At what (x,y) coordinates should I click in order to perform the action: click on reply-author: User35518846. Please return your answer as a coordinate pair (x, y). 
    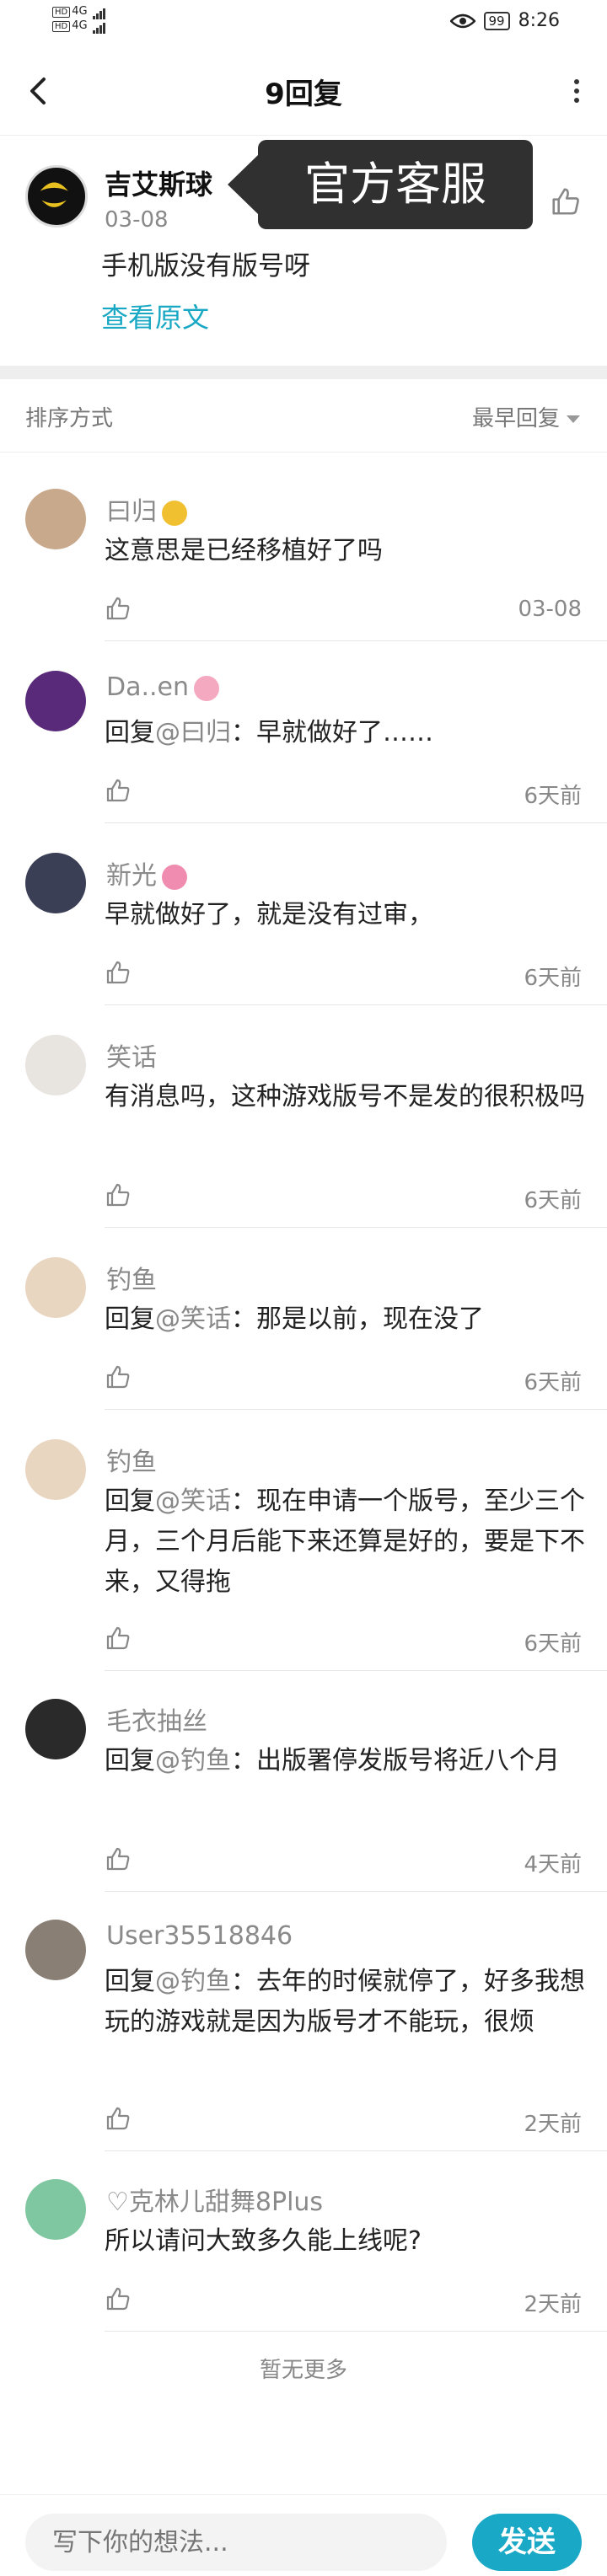
    Looking at the image, I should click on (199, 1936).